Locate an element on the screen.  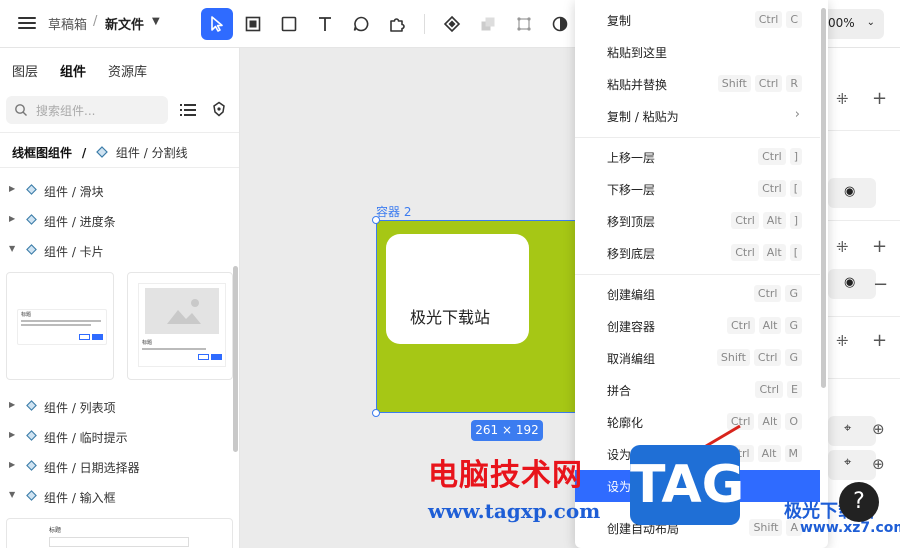
card-text: 极光下载站 is located at coordinates (450, 316).